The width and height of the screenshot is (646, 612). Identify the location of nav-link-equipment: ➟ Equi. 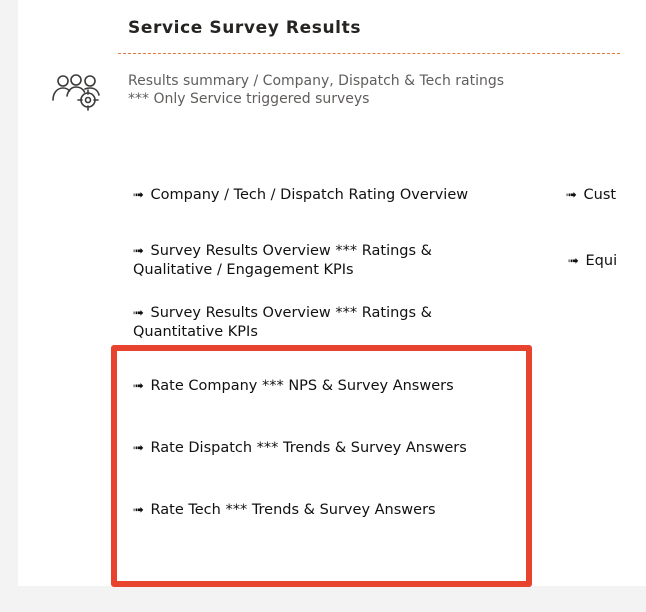
(592, 261).